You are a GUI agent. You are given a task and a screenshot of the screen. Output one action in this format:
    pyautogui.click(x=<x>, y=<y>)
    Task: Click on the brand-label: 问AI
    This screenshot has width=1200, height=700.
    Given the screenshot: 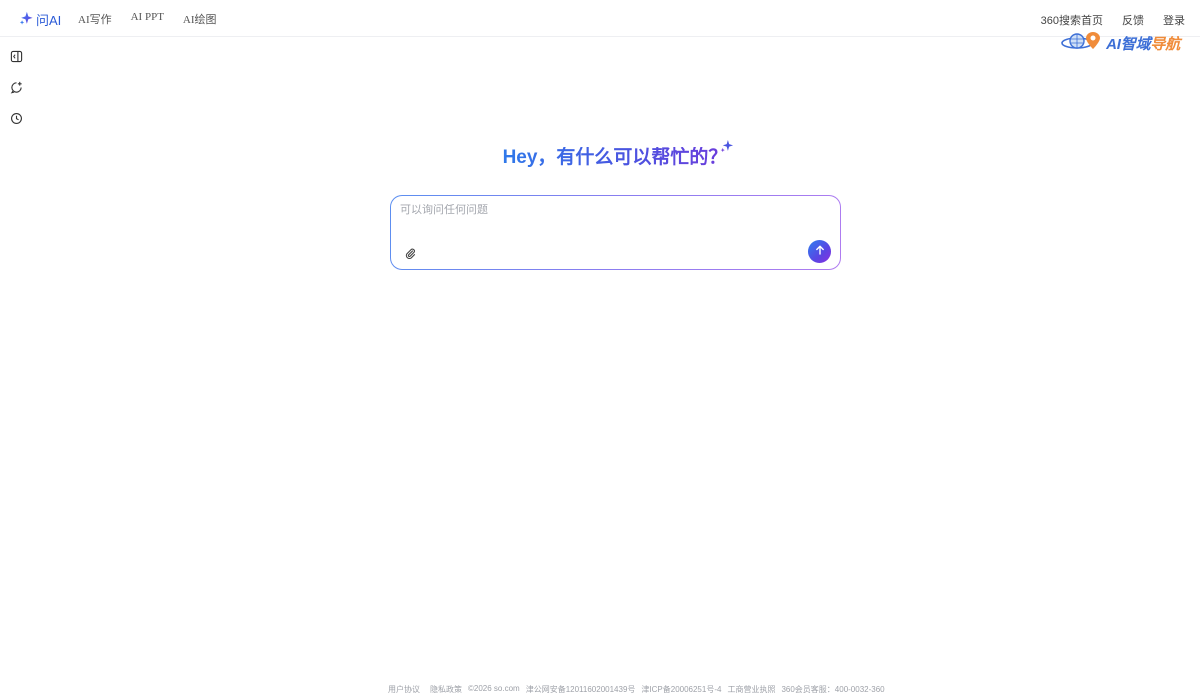 What is the action you would take?
    pyautogui.click(x=49, y=20)
    